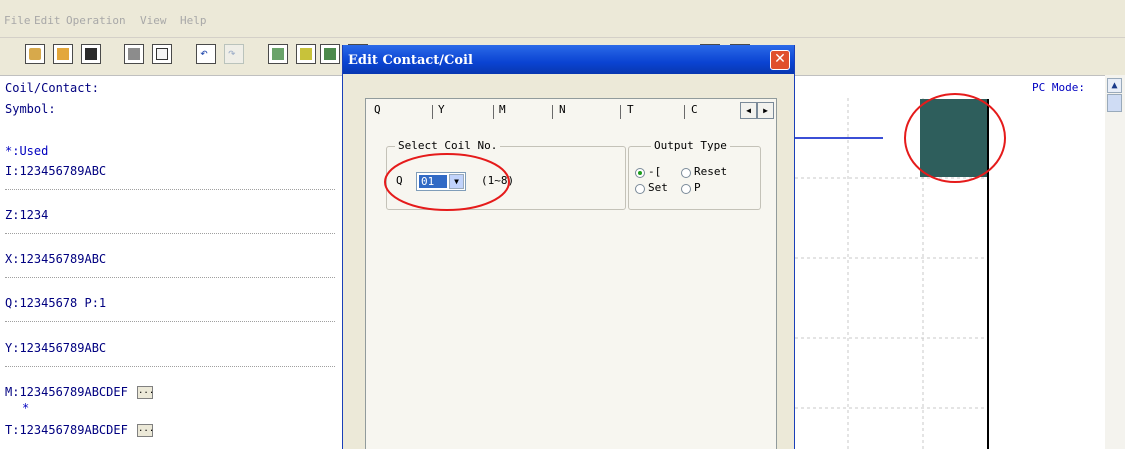  What do you see at coordinates (47, 20) in the screenshot?
I see `menu-edit: Edit` at bounding box center [47, 20].